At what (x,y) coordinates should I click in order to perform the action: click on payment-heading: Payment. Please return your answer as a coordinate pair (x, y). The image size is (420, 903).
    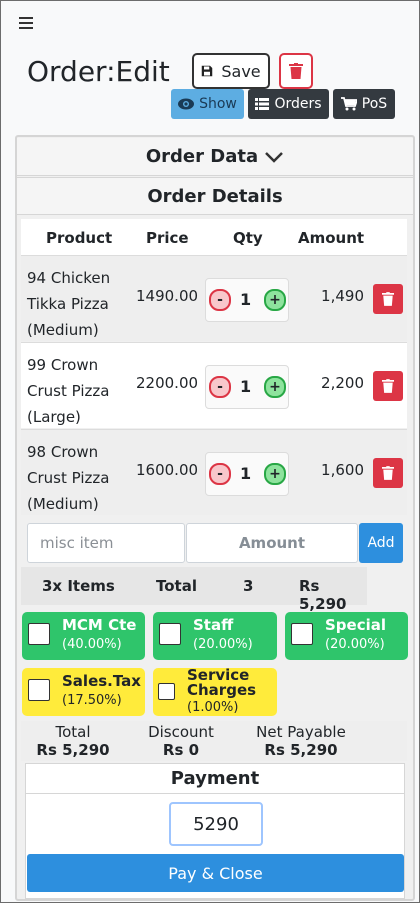
    Looking at the image, I should click on (215, 779).